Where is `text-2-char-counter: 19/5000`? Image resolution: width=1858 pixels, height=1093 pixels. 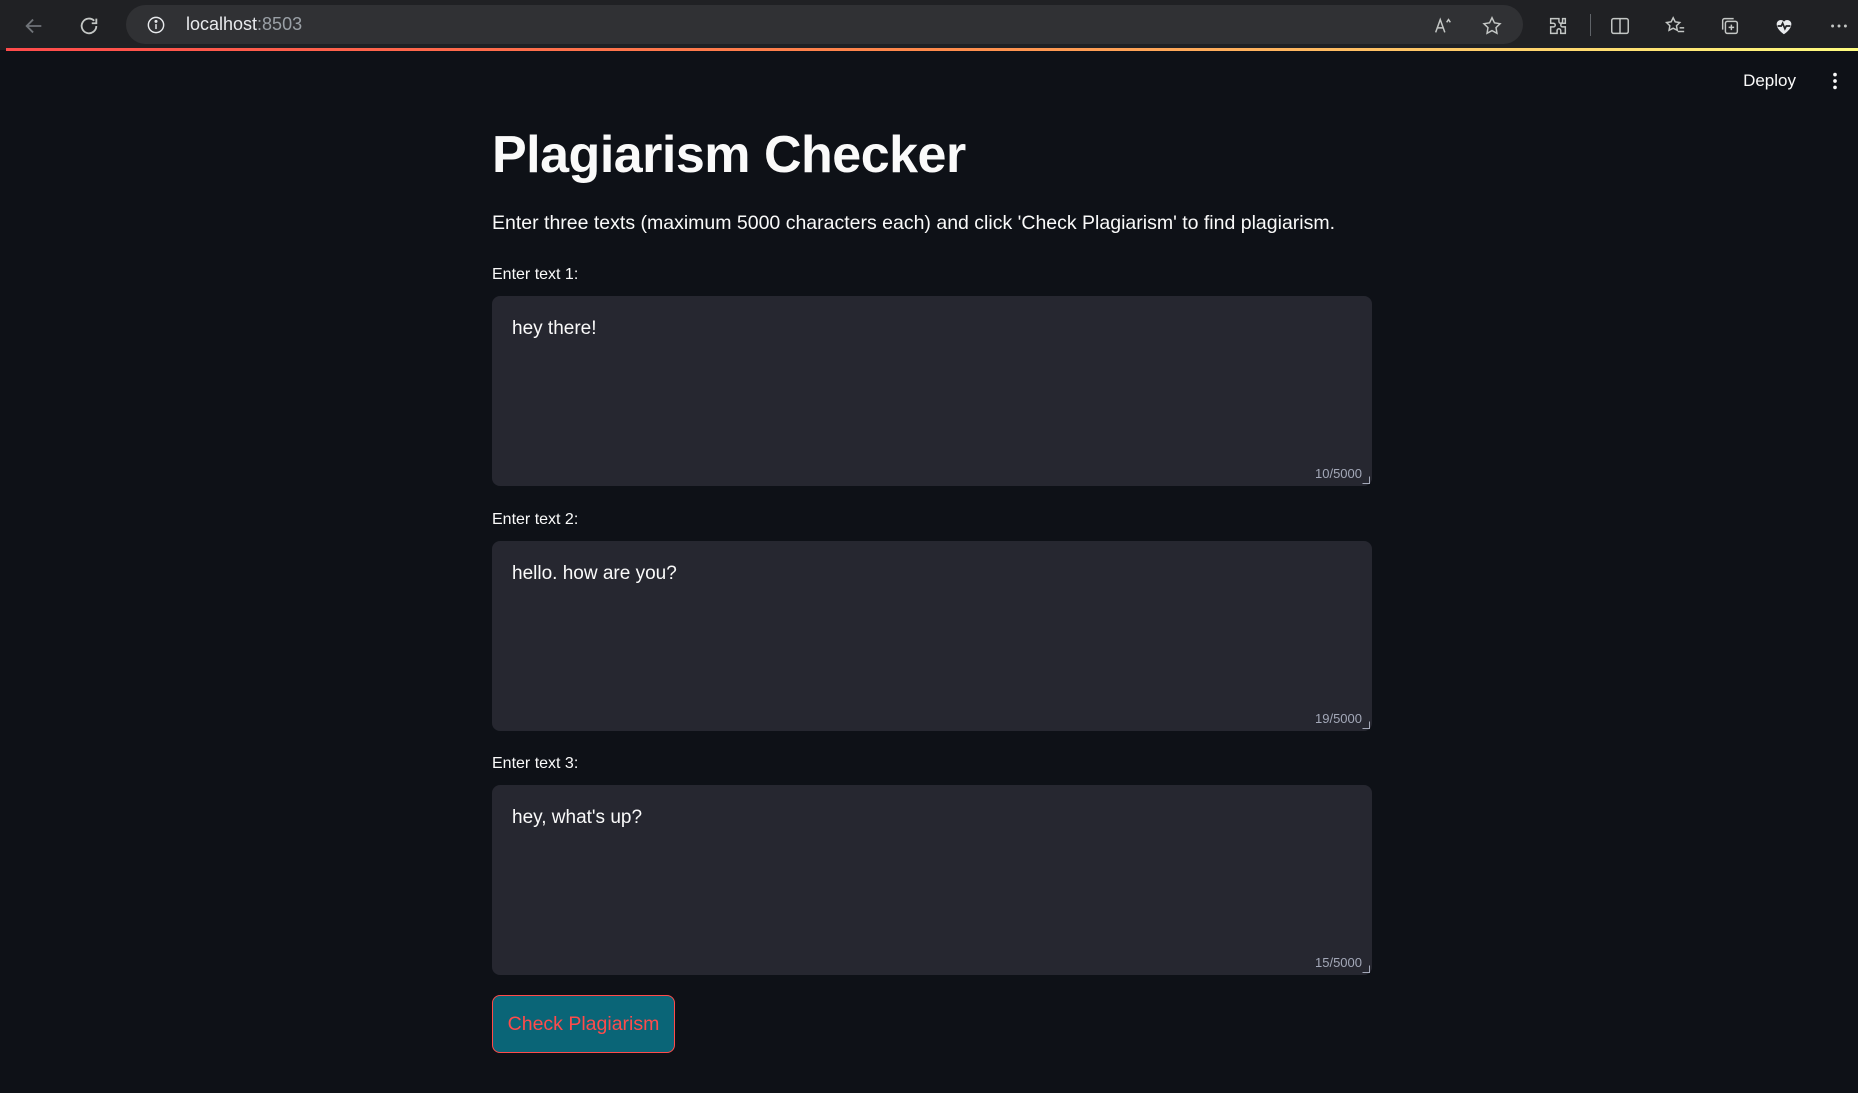 text-2-char-counter: 19/5000 is located at coordinates (1338, 718).